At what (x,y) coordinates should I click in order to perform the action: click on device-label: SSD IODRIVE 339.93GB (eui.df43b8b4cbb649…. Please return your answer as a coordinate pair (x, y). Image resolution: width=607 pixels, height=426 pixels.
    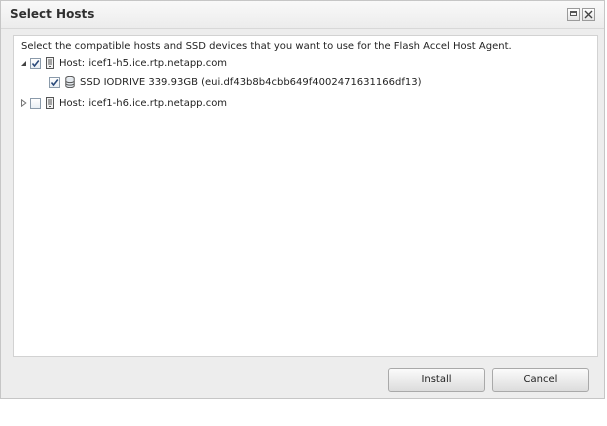
    Looking at the image, I should click on (250, 82).